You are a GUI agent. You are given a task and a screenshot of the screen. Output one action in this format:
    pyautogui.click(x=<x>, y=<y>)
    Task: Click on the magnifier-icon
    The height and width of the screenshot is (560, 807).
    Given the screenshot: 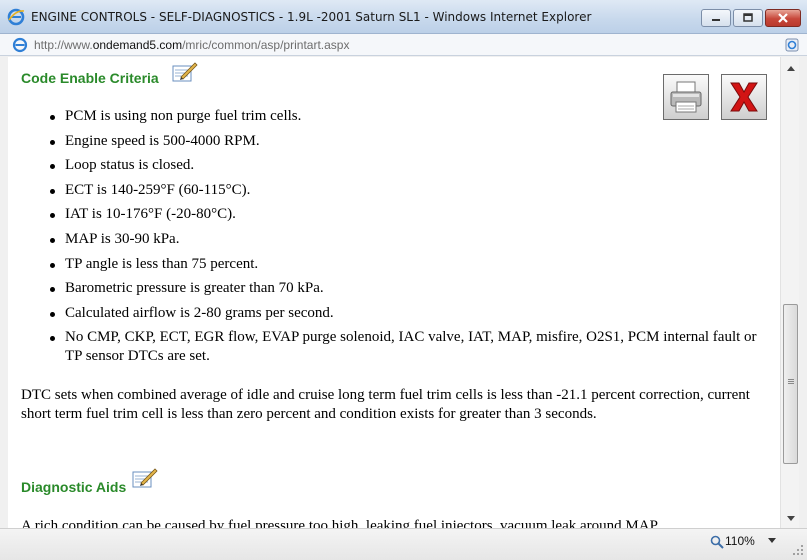 What is the action you would take?
    pyautogui.click(x=717, y=542)
    